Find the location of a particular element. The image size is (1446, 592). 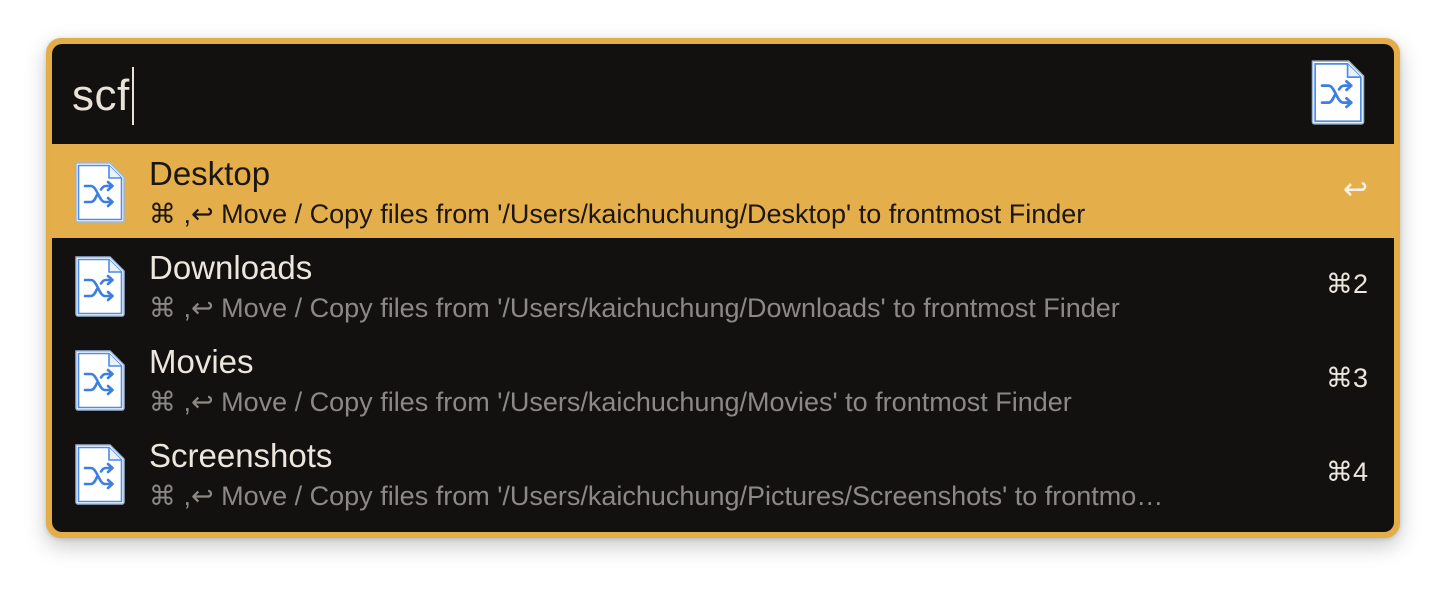

search-query-text: scf is located at coordinates (101, 96).